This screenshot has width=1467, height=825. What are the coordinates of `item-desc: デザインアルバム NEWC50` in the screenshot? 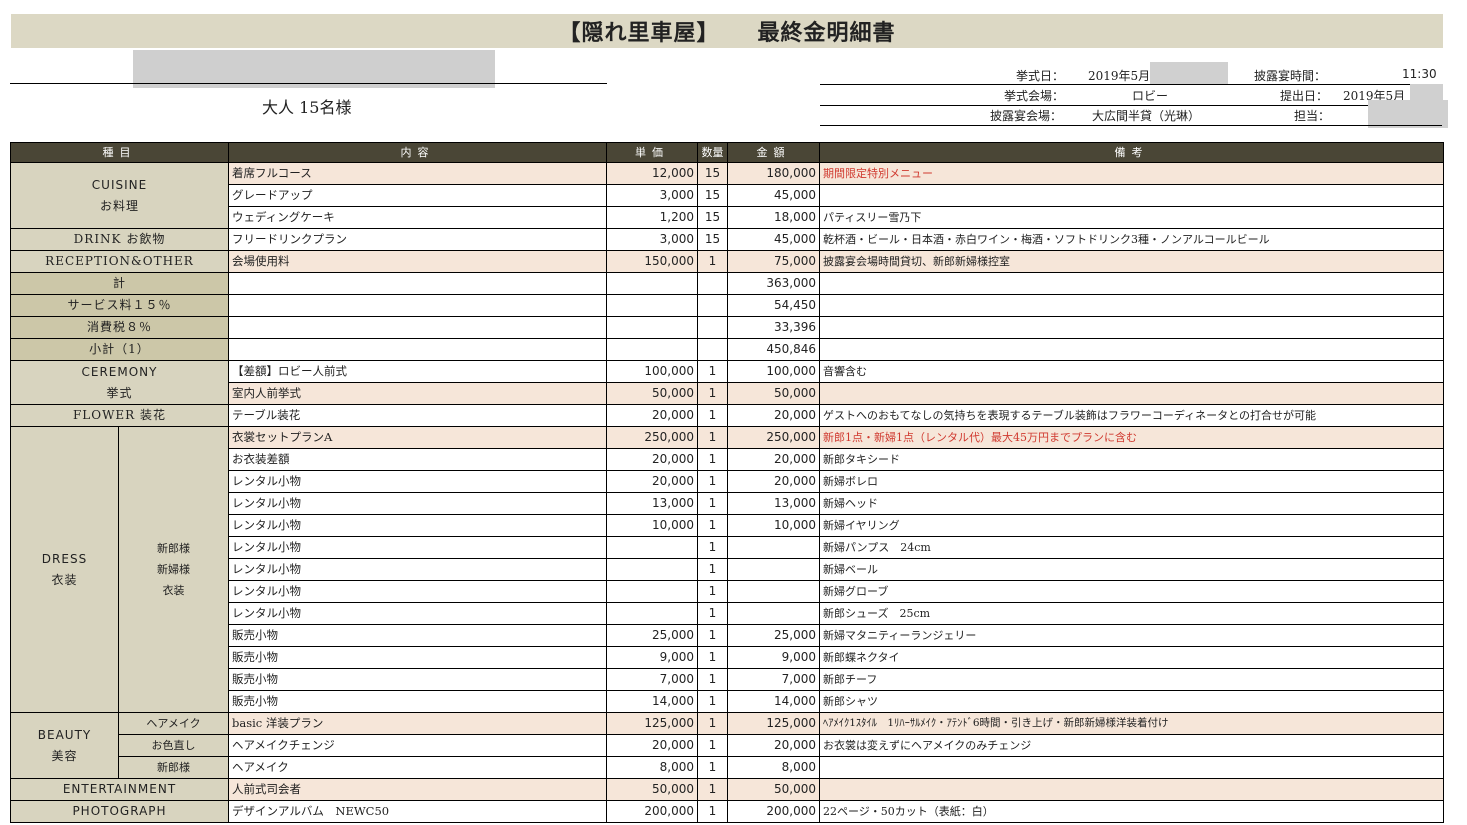 It's located at (417, 811).